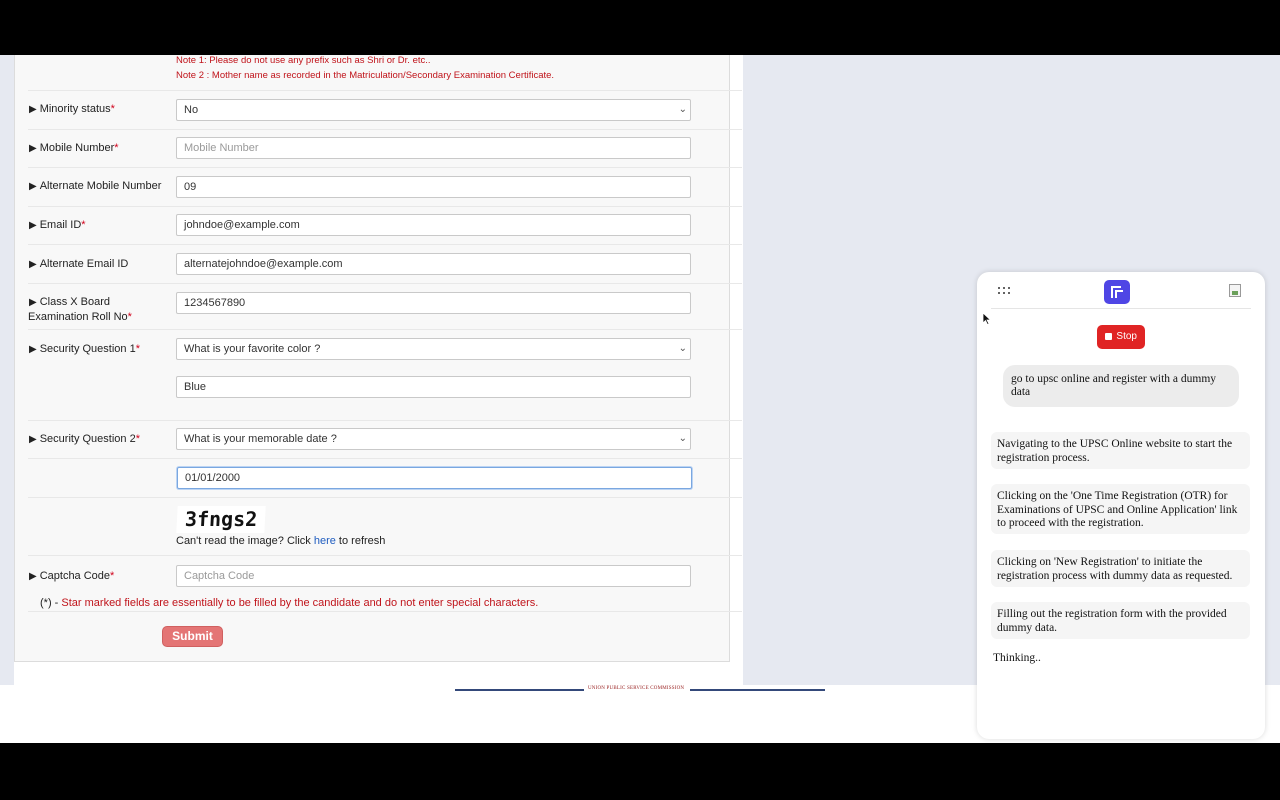  What do you see at coordinates (74, 148) in the screenshot?
I see `mobile-number-label: ▶ Mobile Number*` at bounding box center [74, 148].